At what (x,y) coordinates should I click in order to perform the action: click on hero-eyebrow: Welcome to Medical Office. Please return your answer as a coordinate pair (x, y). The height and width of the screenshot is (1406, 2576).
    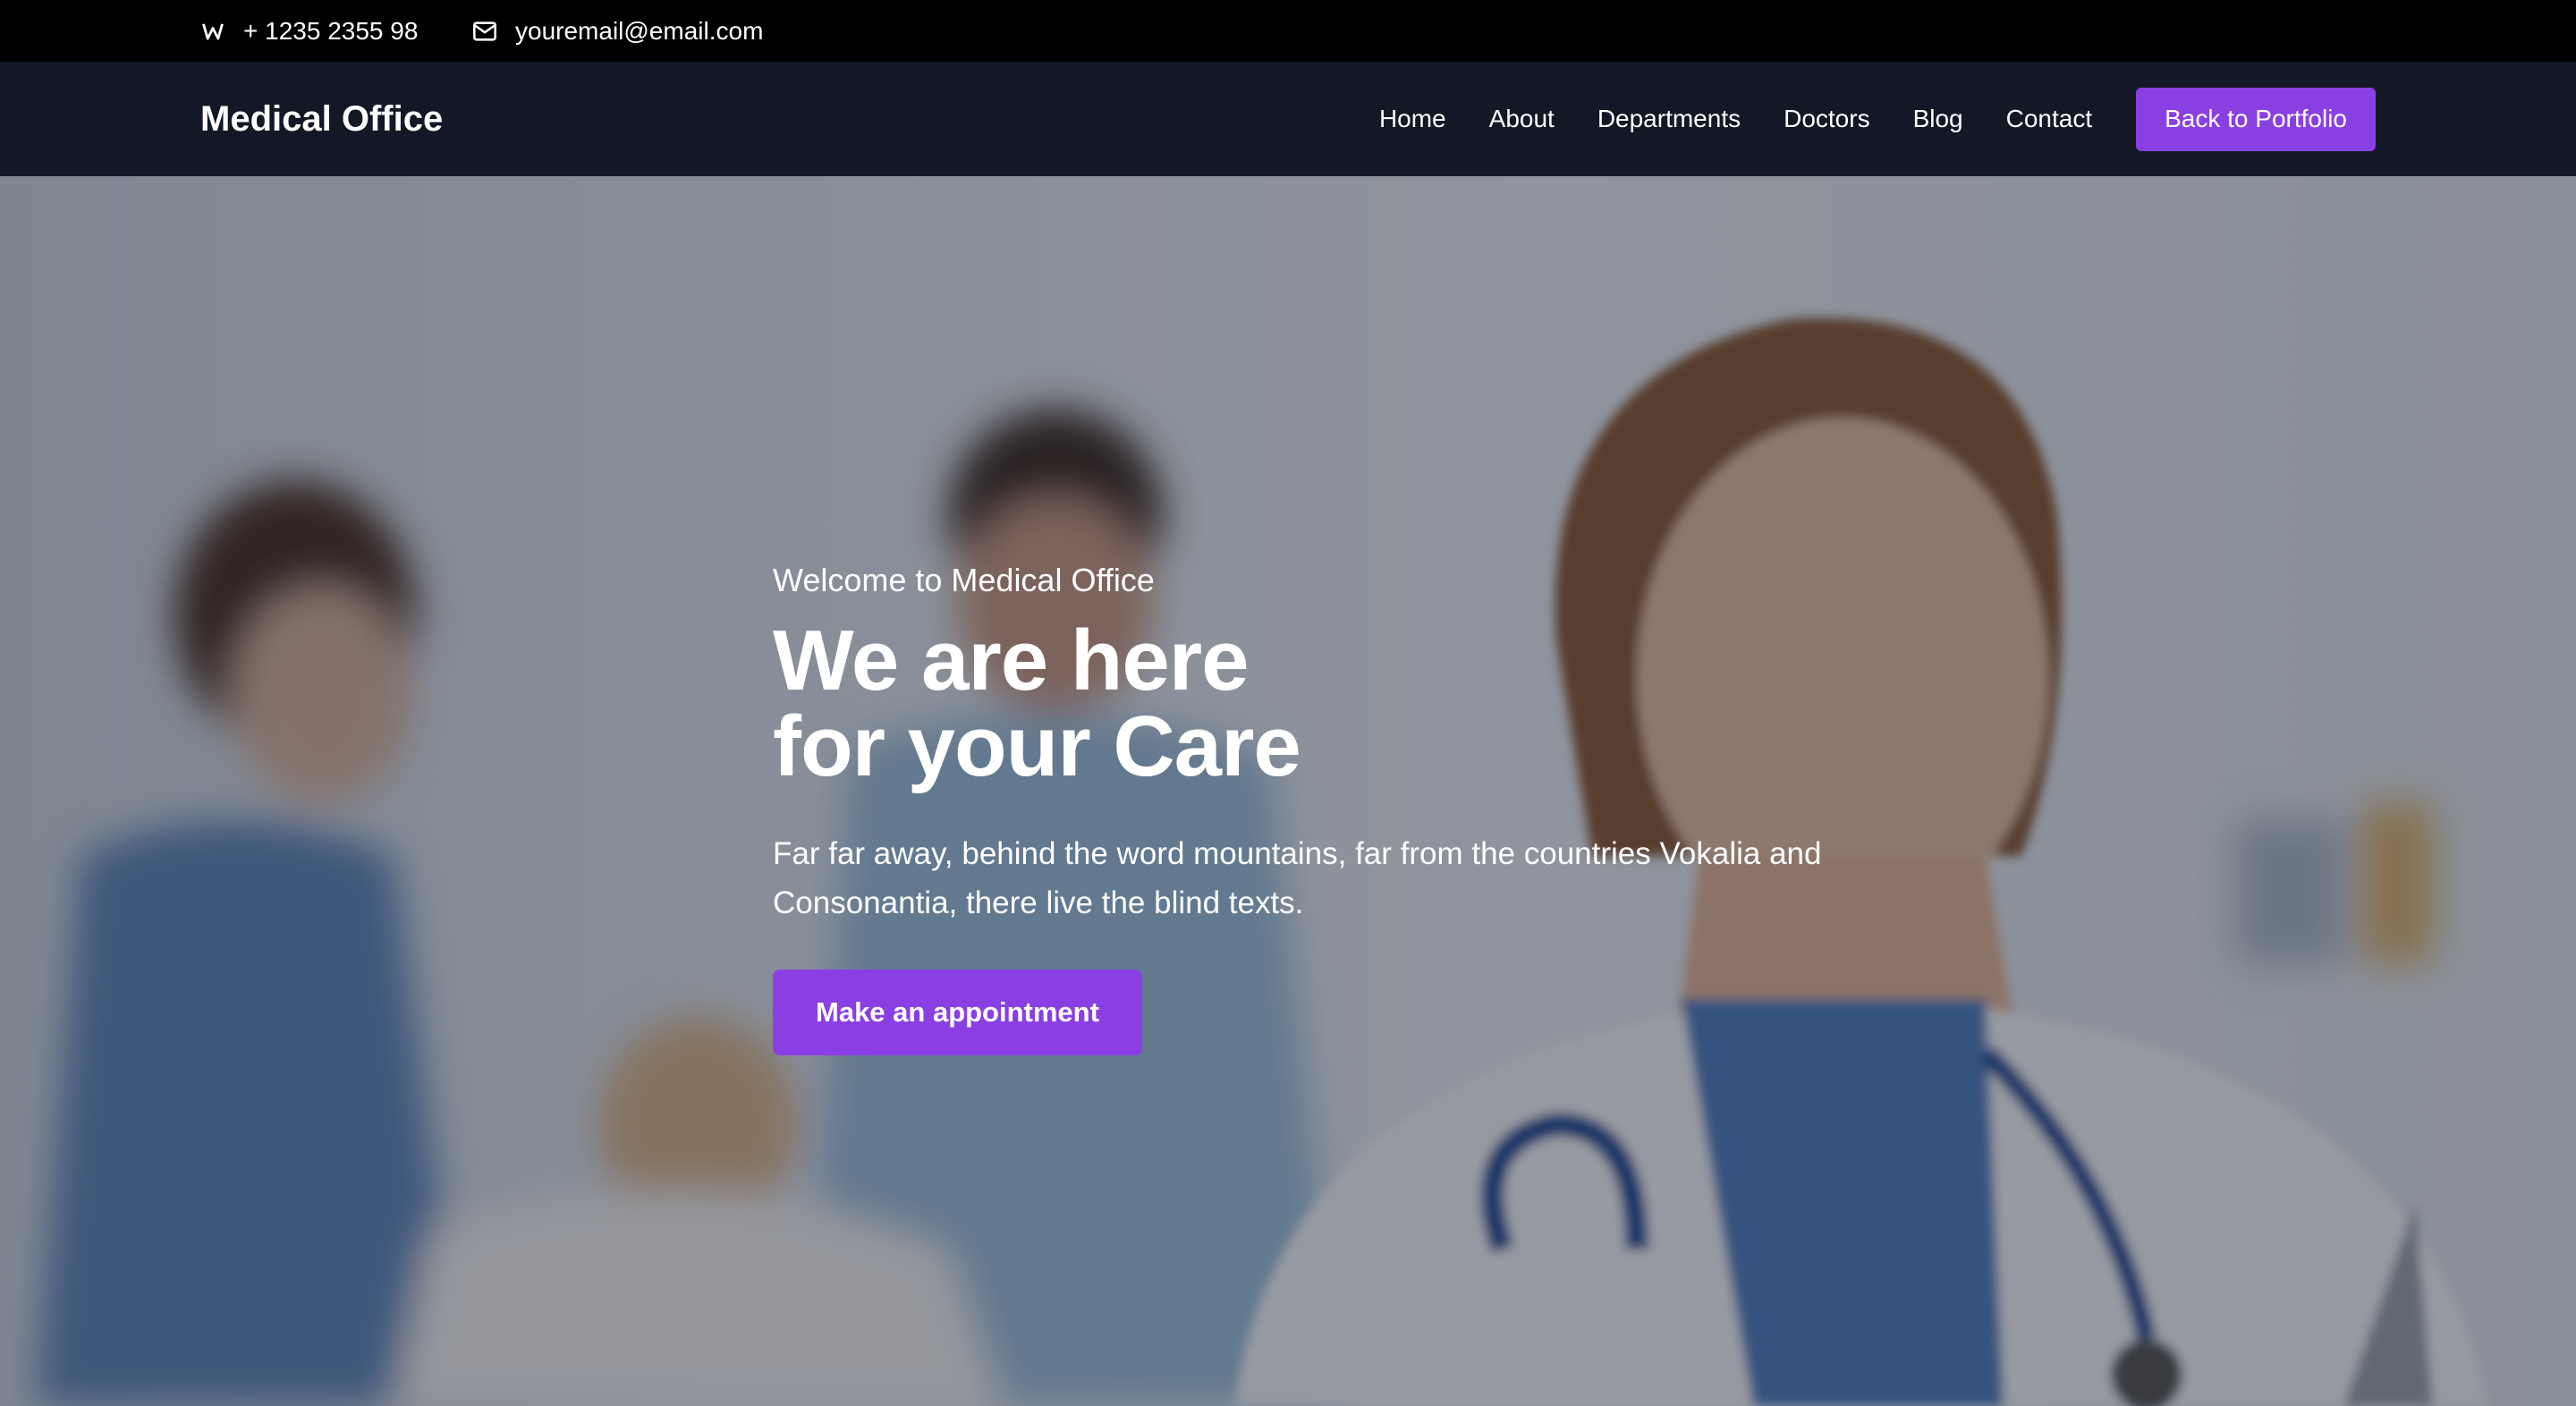
    Looking at the image, I should click on (964, 580).